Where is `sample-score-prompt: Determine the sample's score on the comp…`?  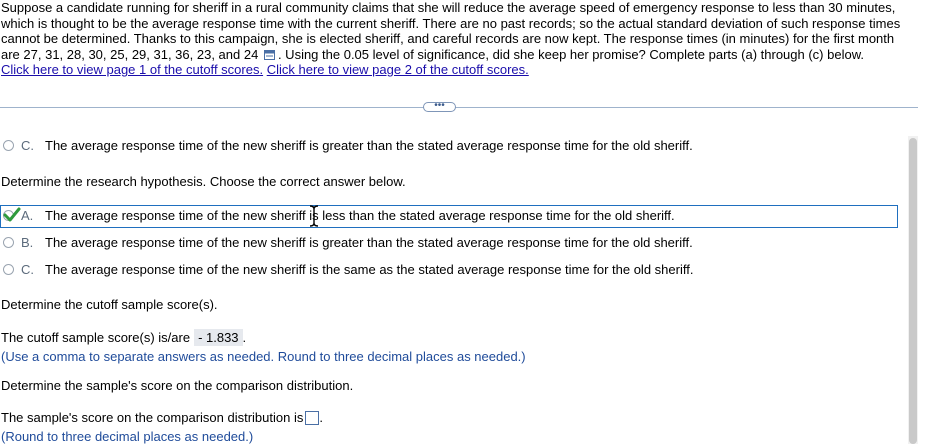
sample-score-prompt: Determine the sample's score on the comp… is located at coordinates (177, 385).